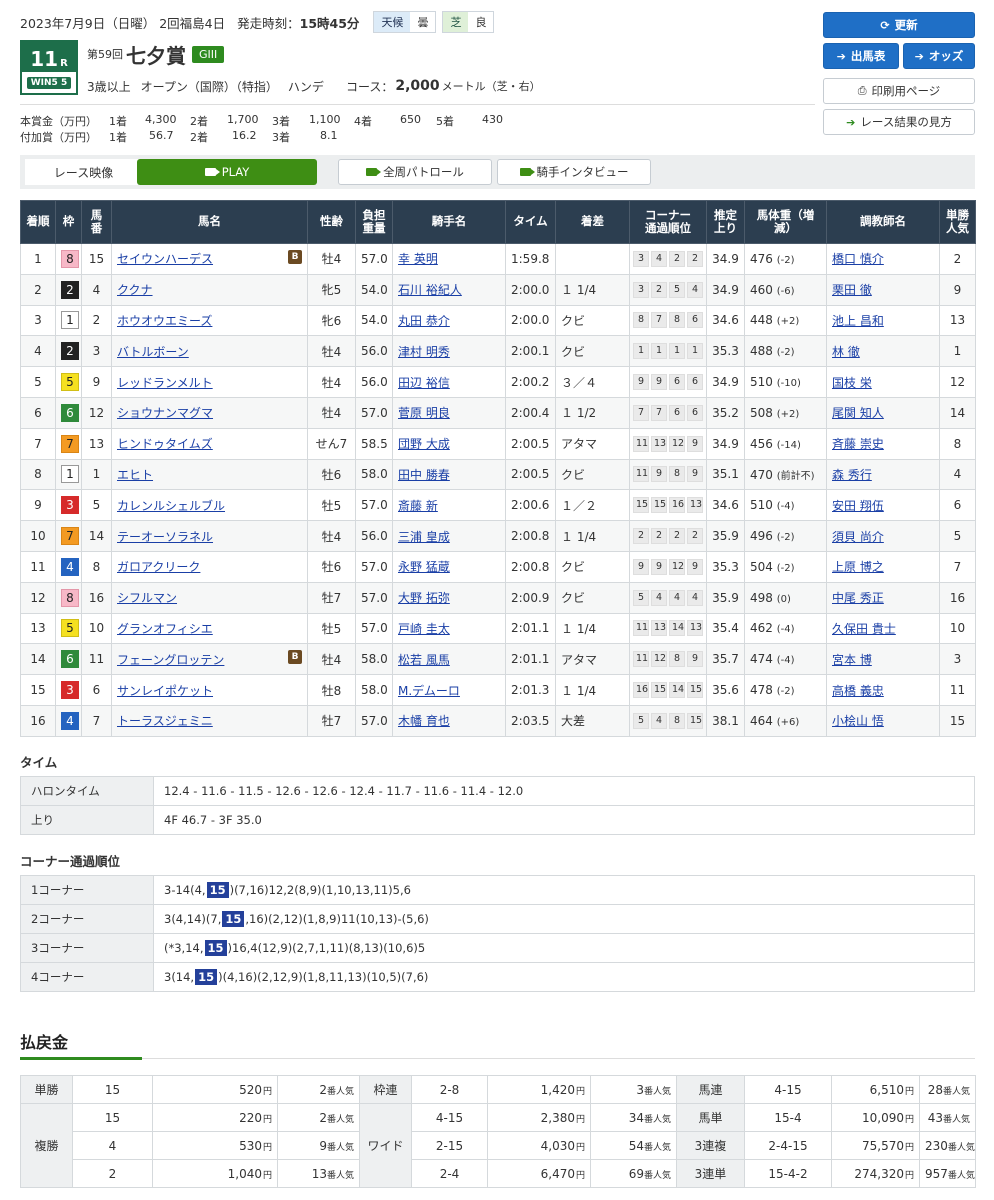  I want to click on patrol-video-button: 全周パトロール, so click(415, 172).